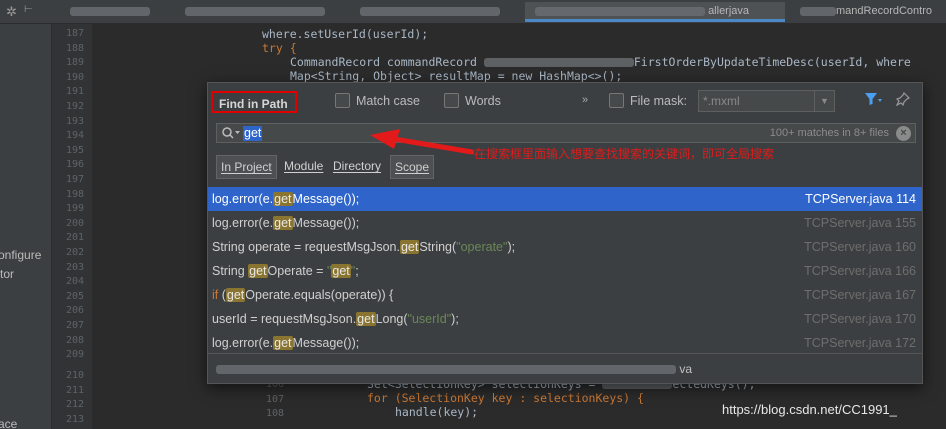 The height and width of the screenshot is (429, 946). What do you see at coordinates (884, 11) in the screenshot?
I see `tab-label: mandRecordContro` at bounding box center [884, 11].